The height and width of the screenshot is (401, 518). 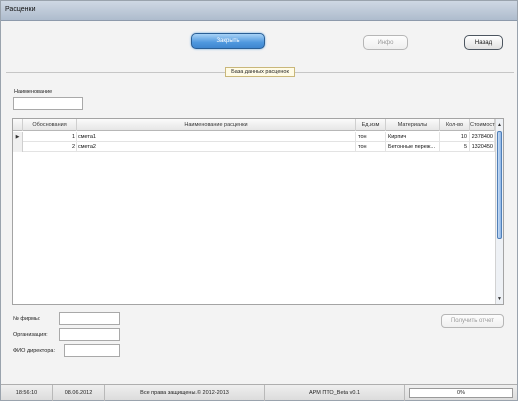 I want to click on back-button: Назад, so click(x=483, y=42).